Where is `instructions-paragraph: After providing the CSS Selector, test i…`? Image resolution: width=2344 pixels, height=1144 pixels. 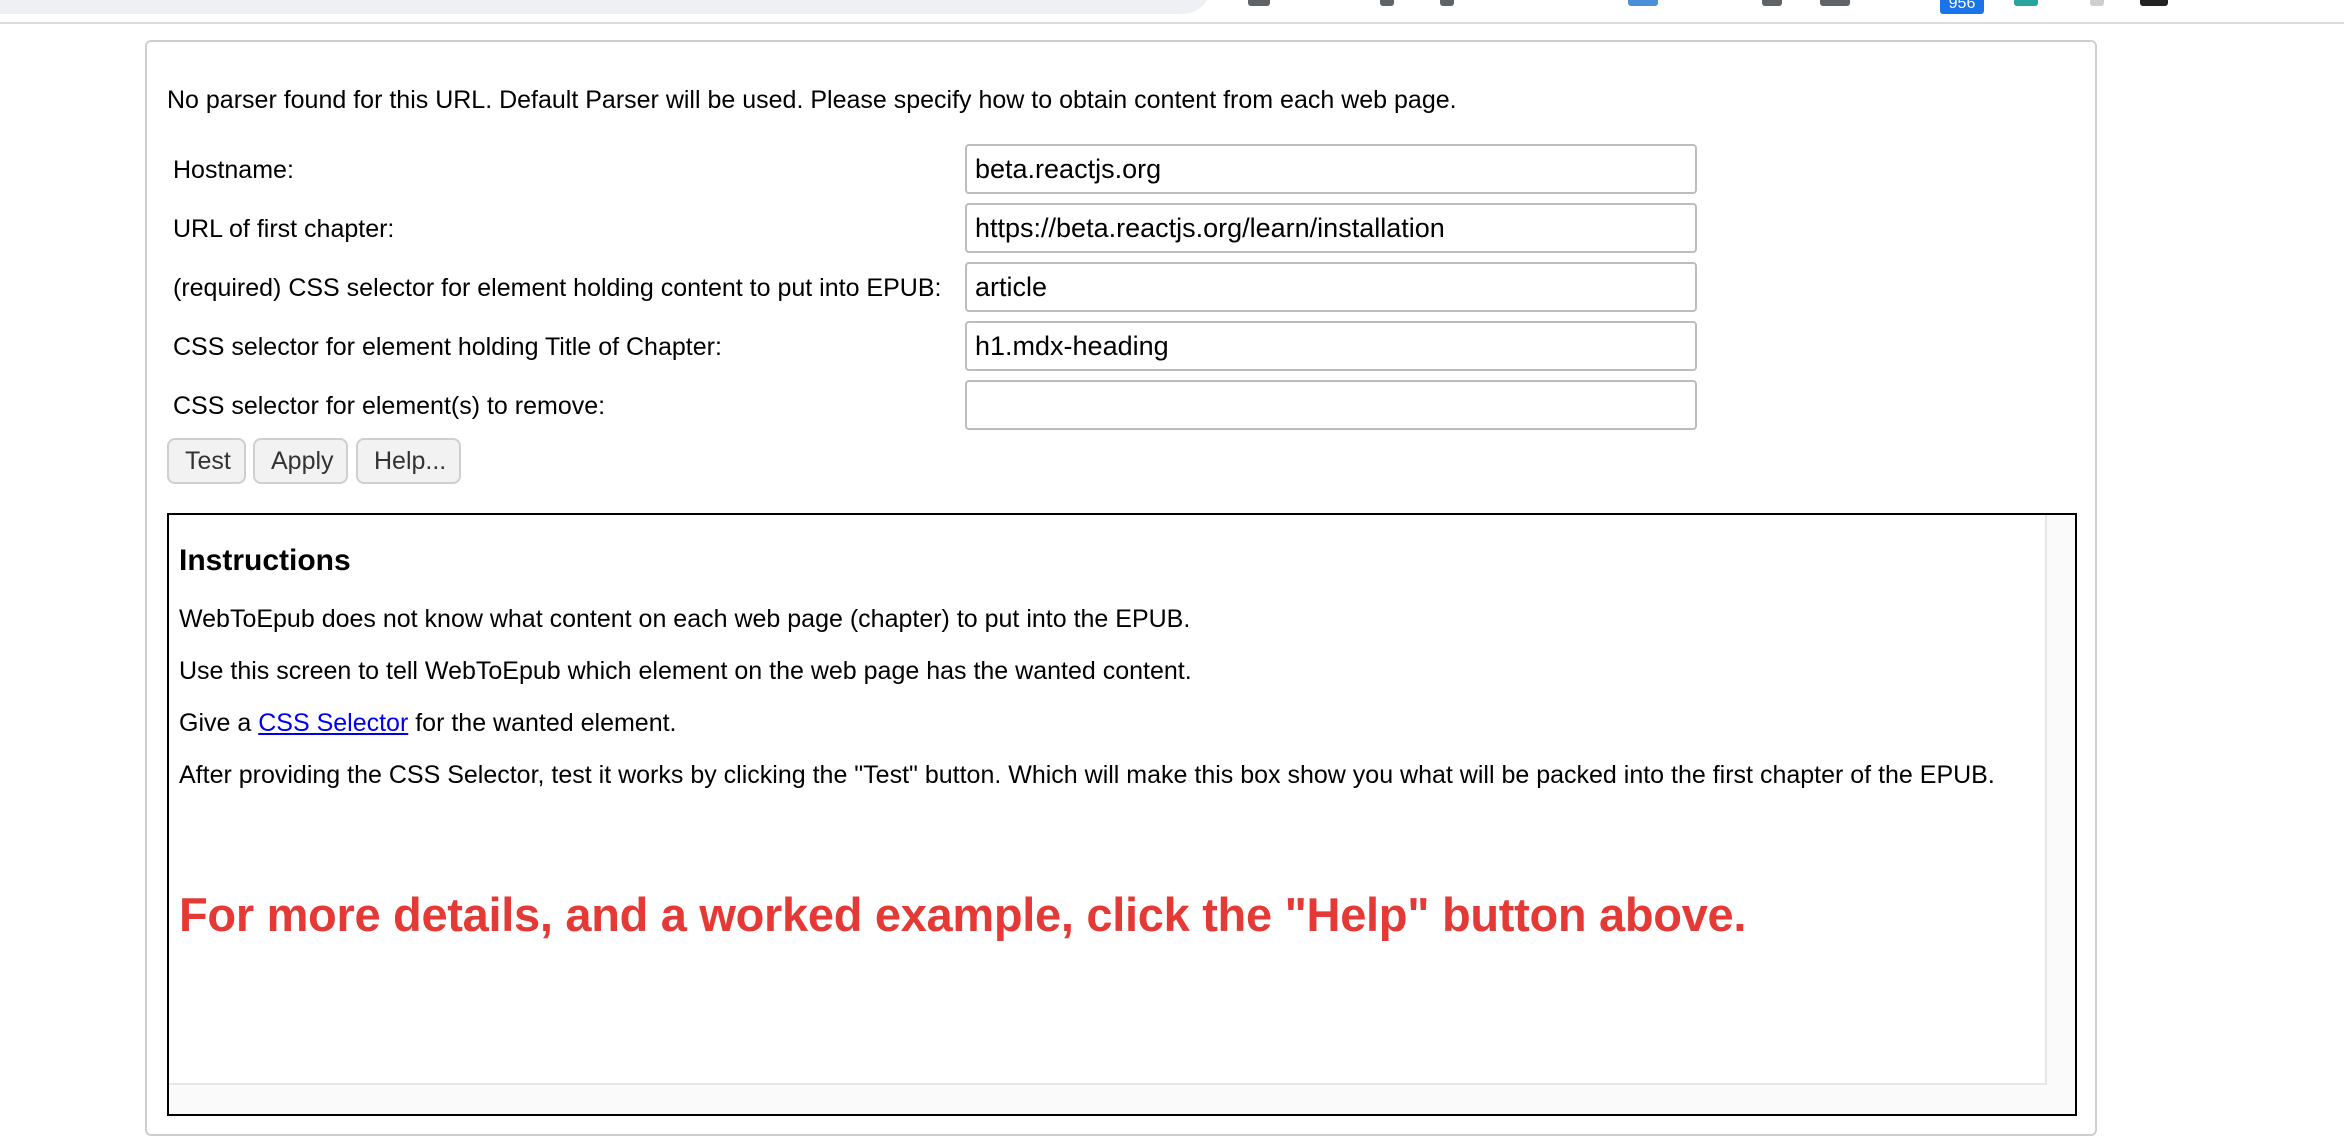
instructions-paragraph: After providing the CSS Selector, test i… is located at coordinates (1087, 775).